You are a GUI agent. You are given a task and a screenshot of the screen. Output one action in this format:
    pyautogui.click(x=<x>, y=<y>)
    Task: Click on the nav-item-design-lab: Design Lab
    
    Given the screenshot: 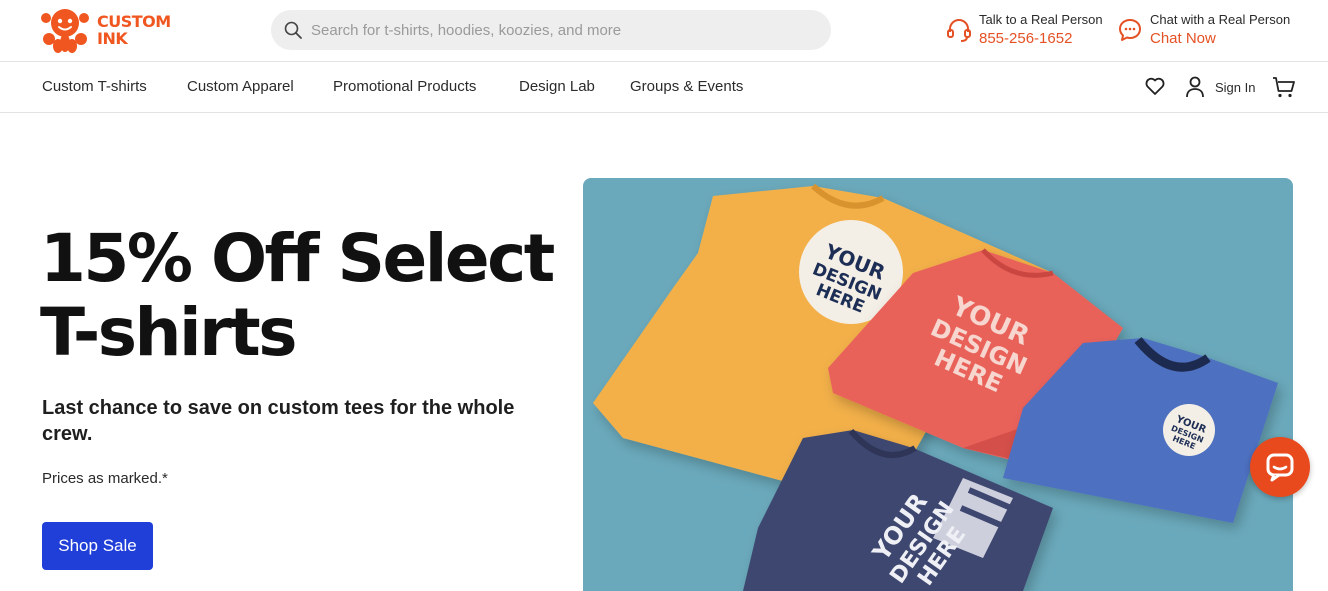 What is the action you would take?
    pyautogui.click(x=557, y=86)
    